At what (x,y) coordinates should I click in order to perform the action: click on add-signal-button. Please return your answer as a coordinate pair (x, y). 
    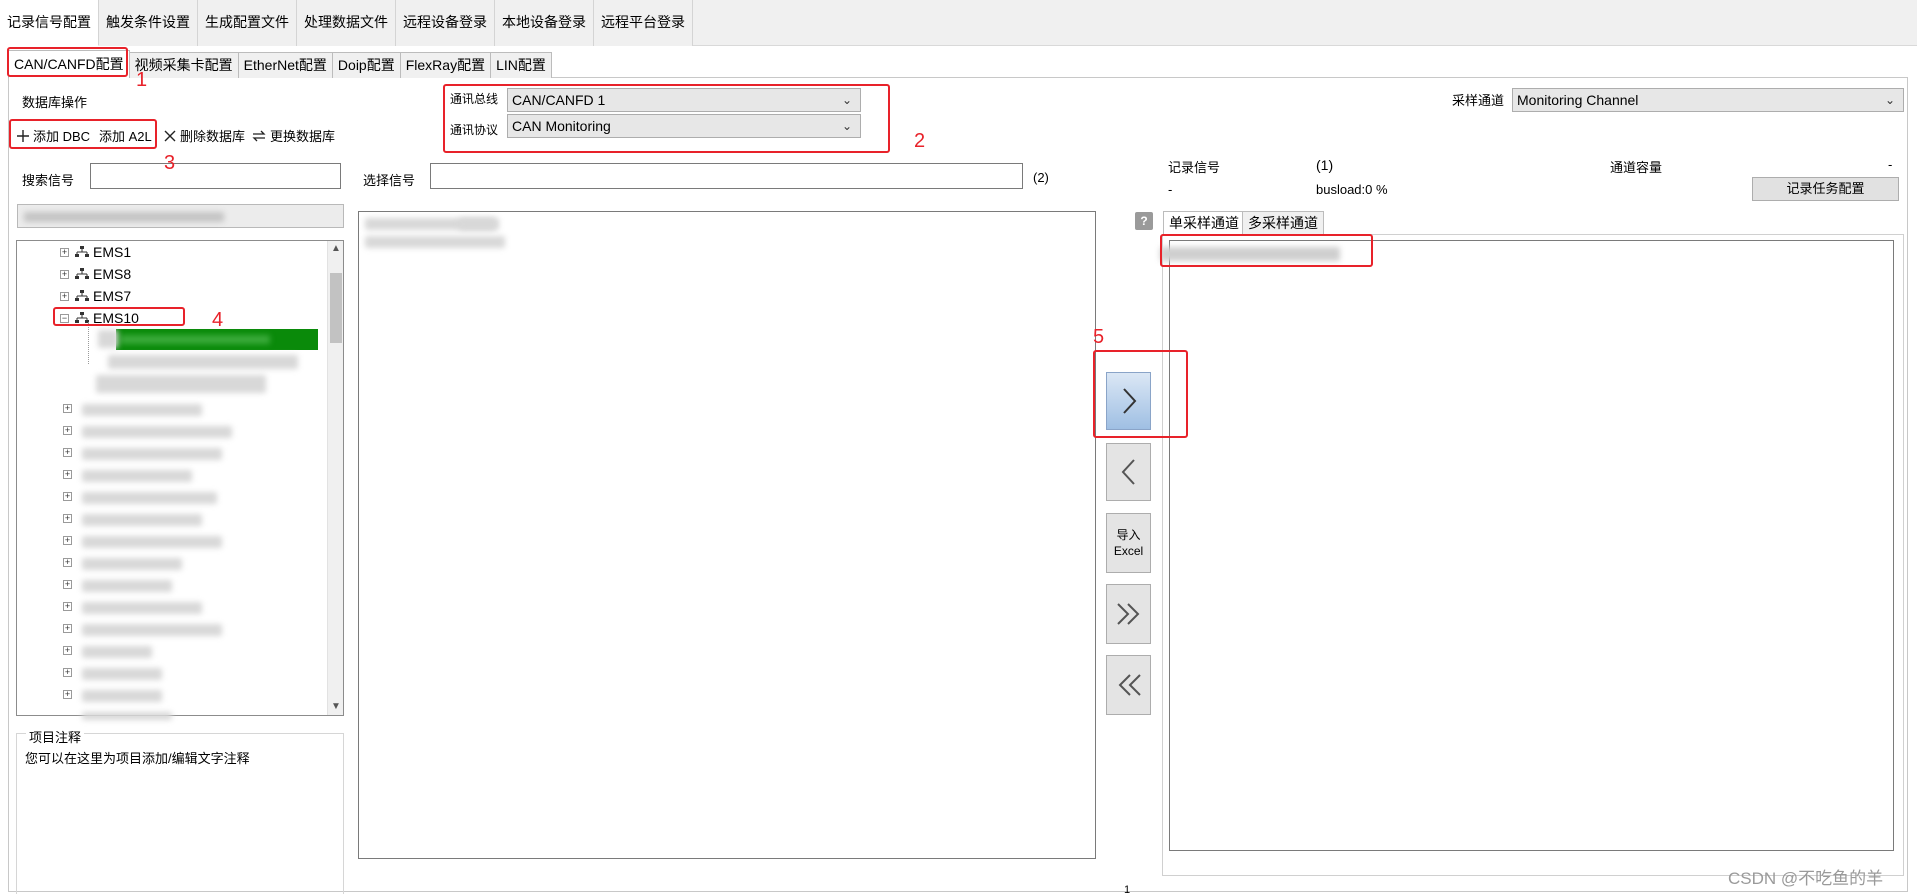
    Looking at the image, I should click on (1128, 401).